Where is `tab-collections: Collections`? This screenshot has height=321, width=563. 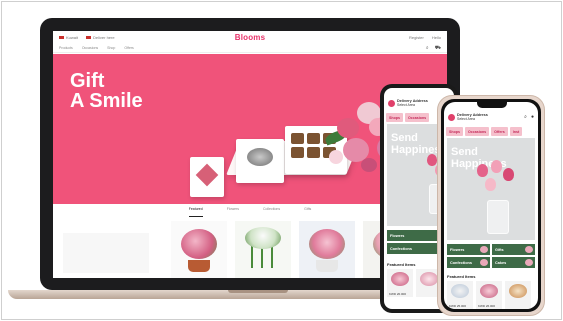 tab-collections: Collections is located at coordinates (271, 212).